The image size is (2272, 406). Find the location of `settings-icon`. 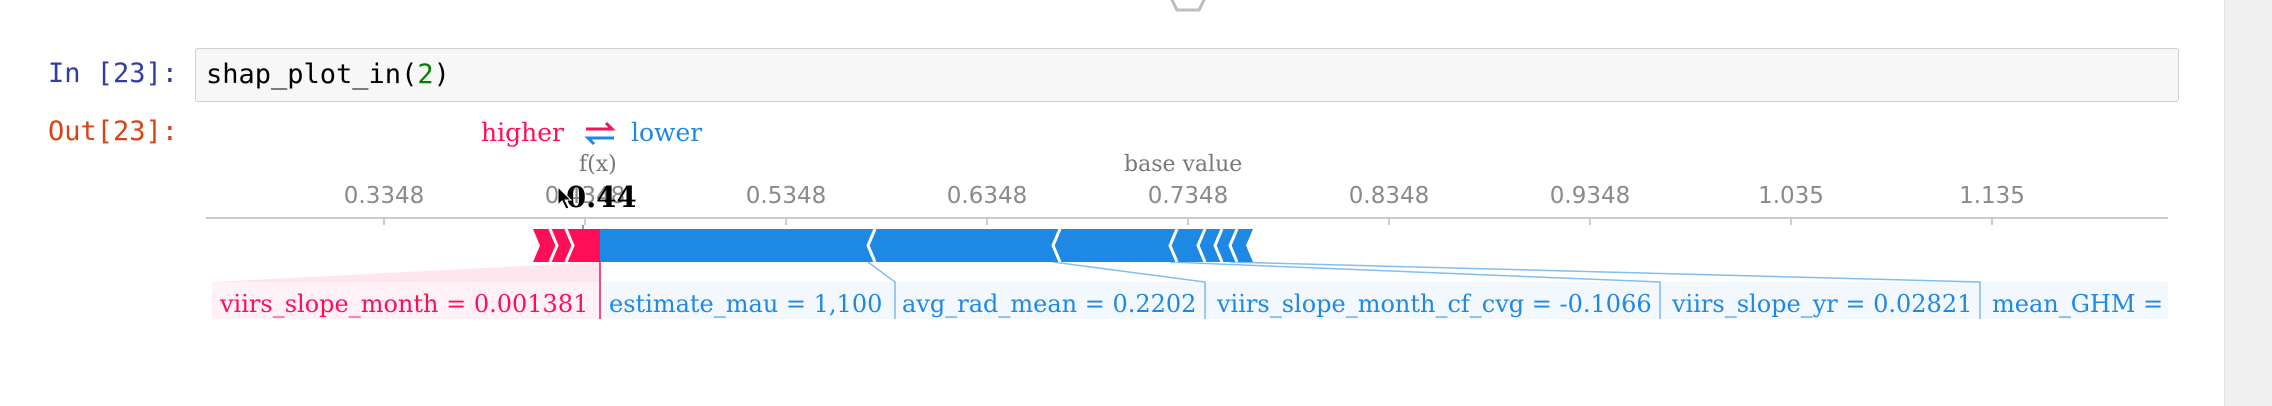

settings-icon is located at coordinates (1188, 6).